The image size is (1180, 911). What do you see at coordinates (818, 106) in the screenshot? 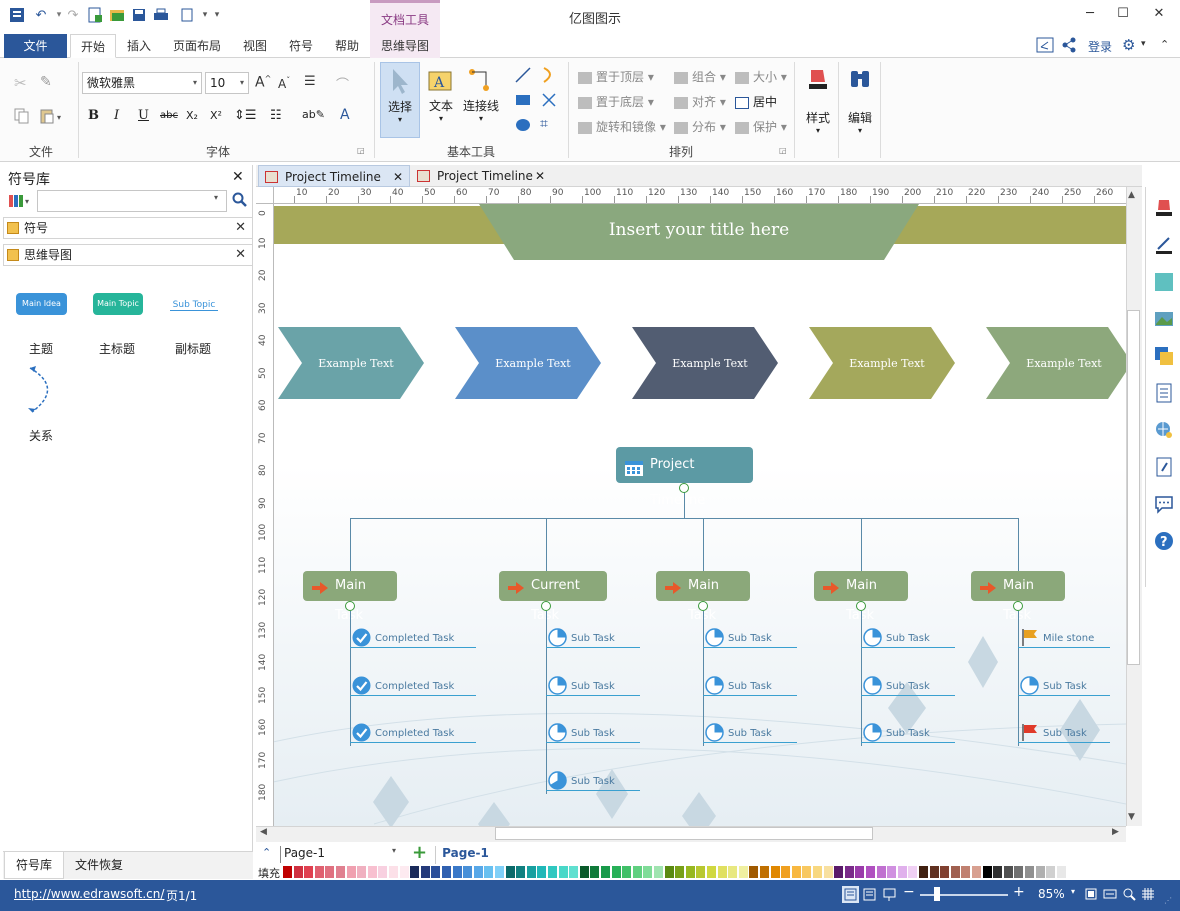
I see `style-button: 样式 ▾` at bounding box center [818, 106].